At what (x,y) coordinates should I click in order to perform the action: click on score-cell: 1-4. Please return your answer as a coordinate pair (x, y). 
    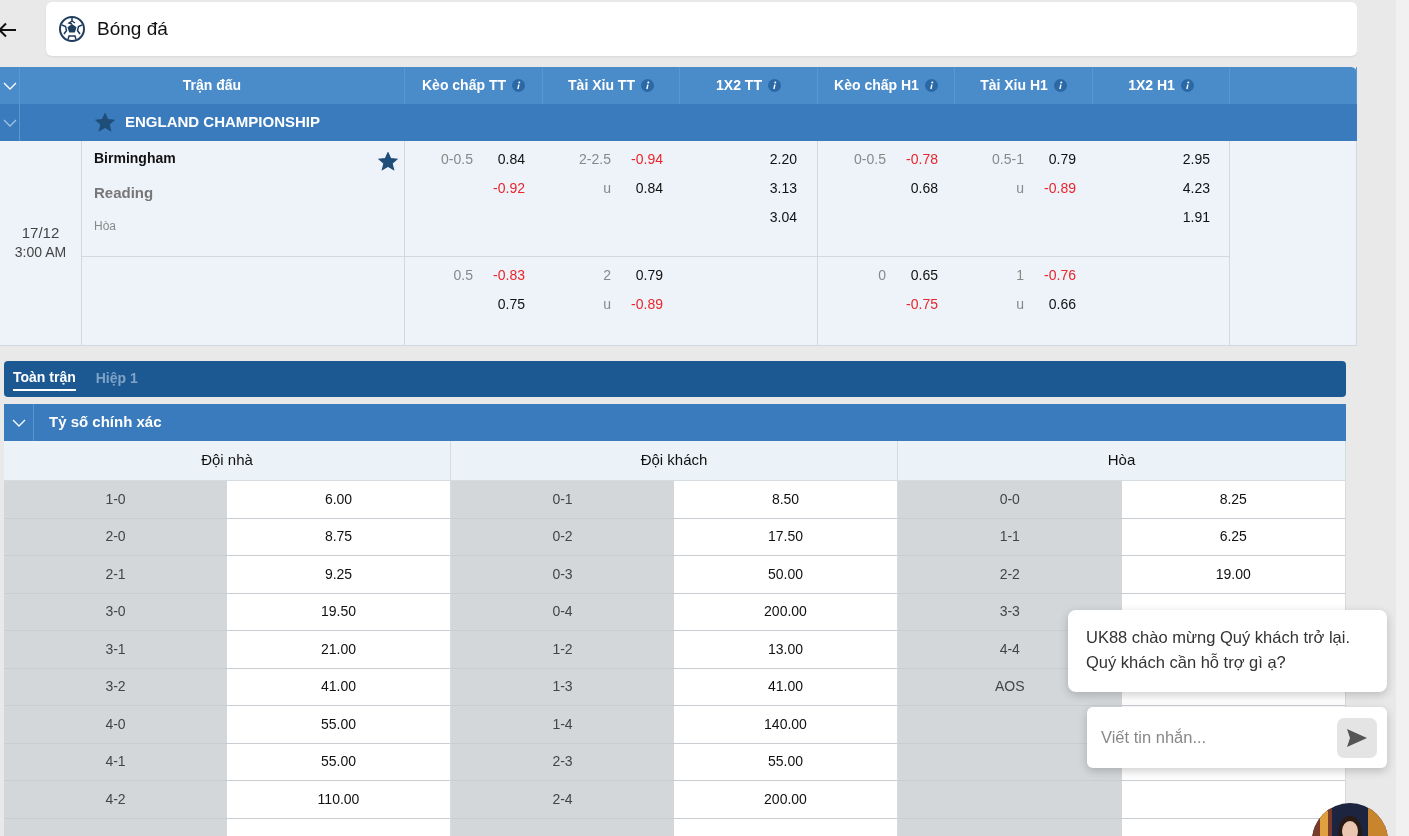
    Looking at the image, I should click on (562, 725).